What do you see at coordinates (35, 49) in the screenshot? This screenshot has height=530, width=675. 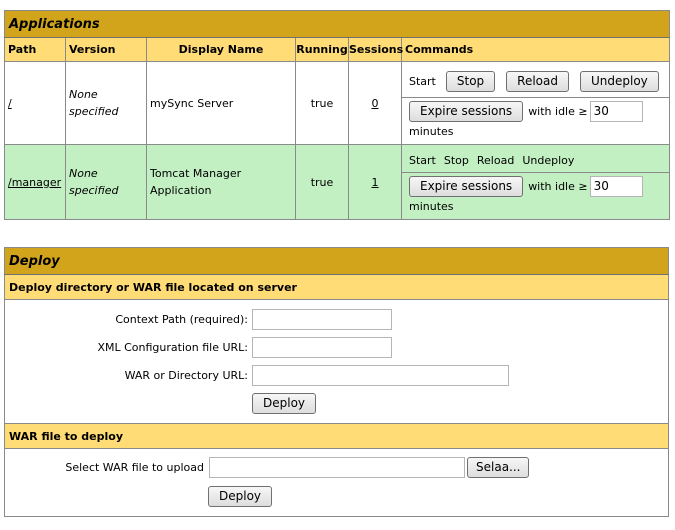 I see `col-path: Path` at bounding box center [35, 49].